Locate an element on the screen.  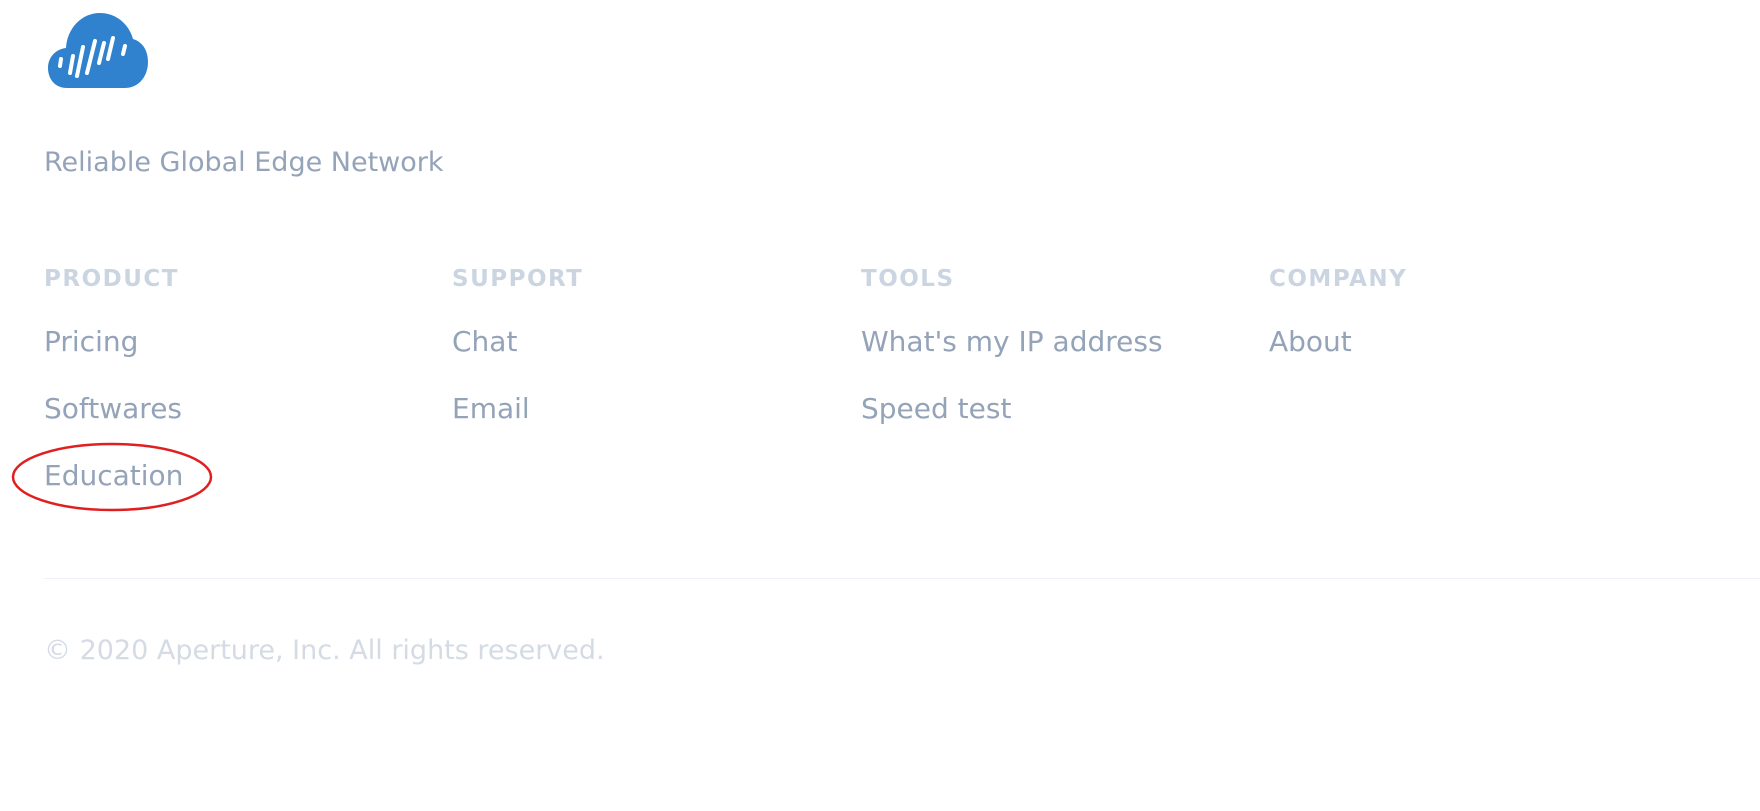
footer-link-speed-test: Speed test is located at coordinates (936, 409).